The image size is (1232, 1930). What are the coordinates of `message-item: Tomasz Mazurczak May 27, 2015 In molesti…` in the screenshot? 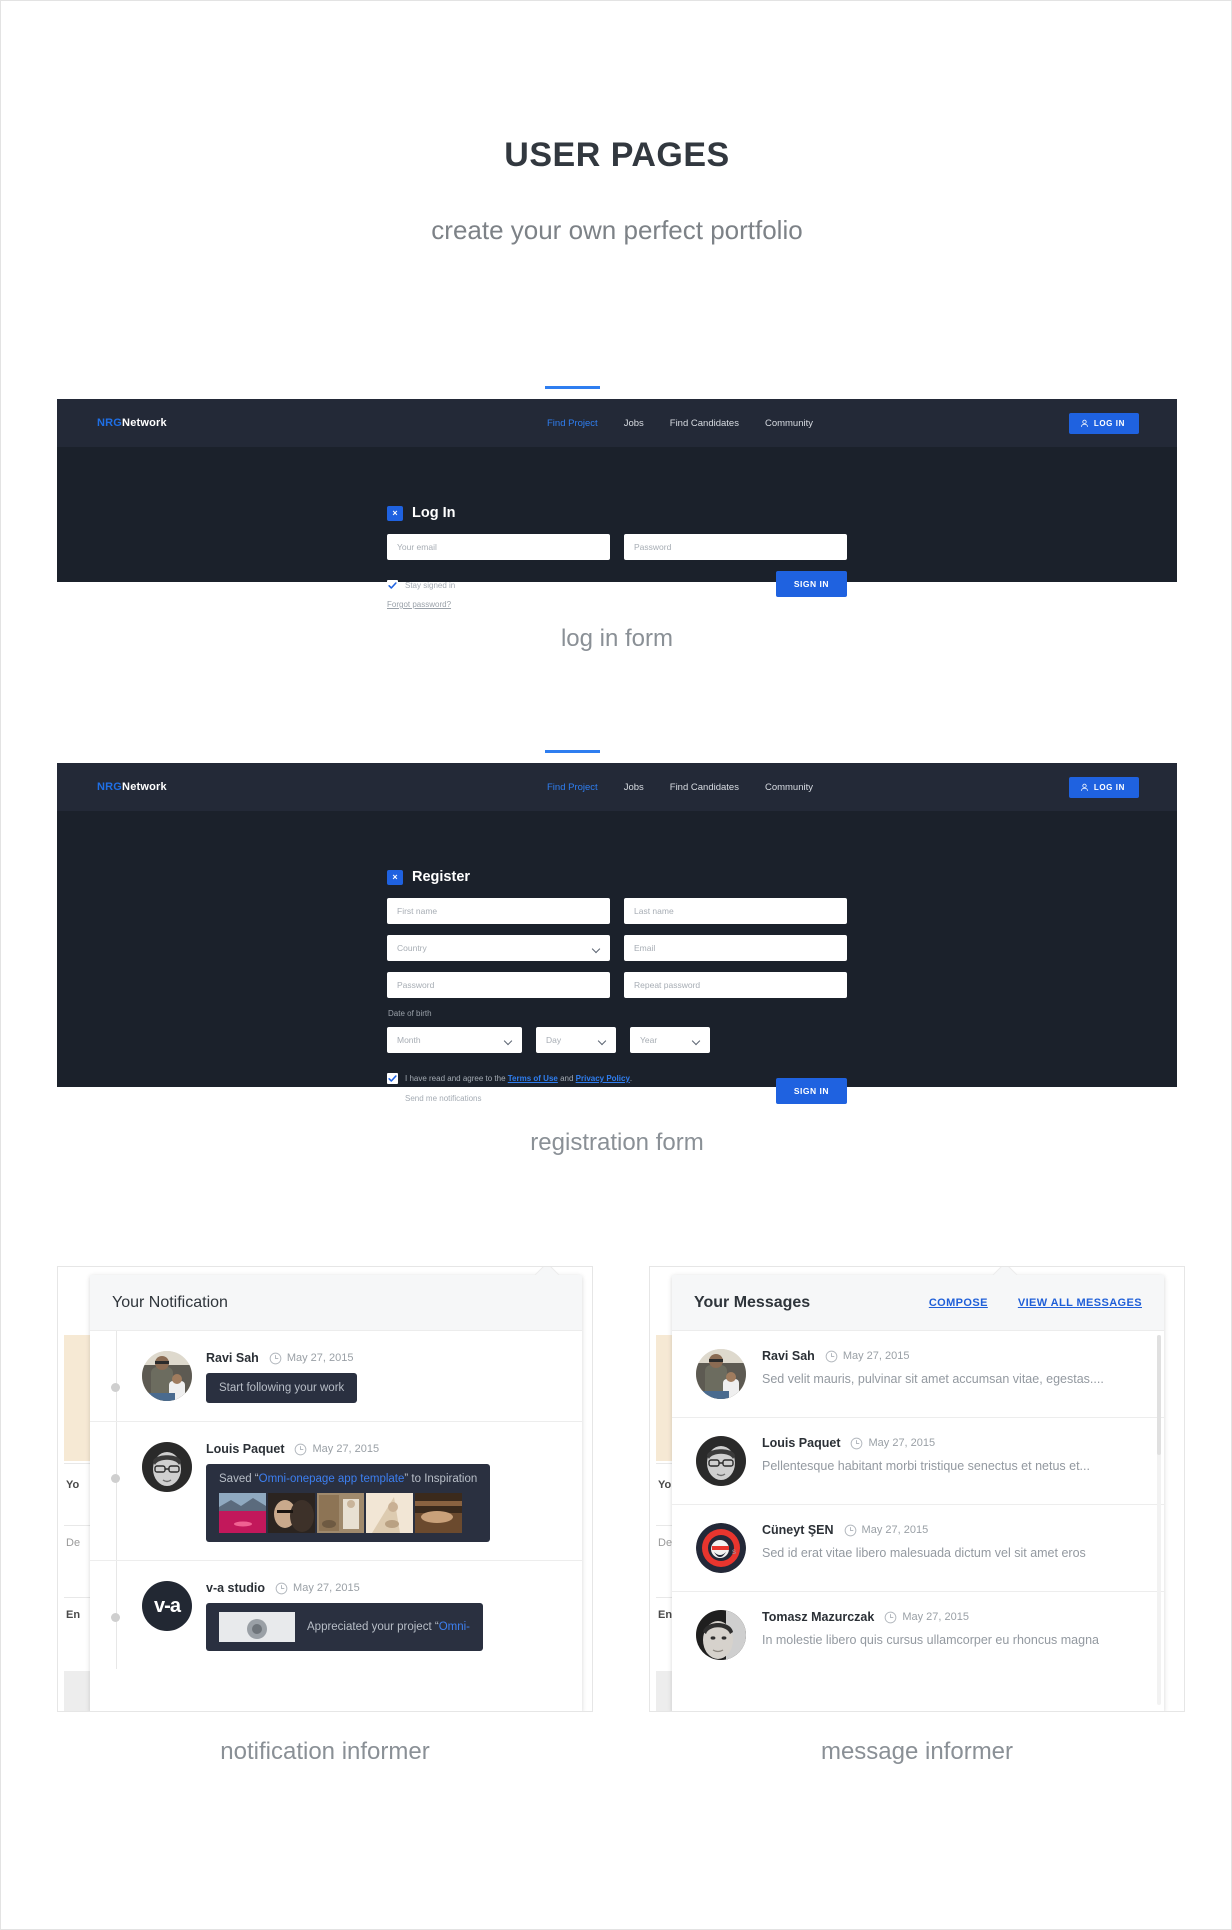 It's located at (918, 1635).